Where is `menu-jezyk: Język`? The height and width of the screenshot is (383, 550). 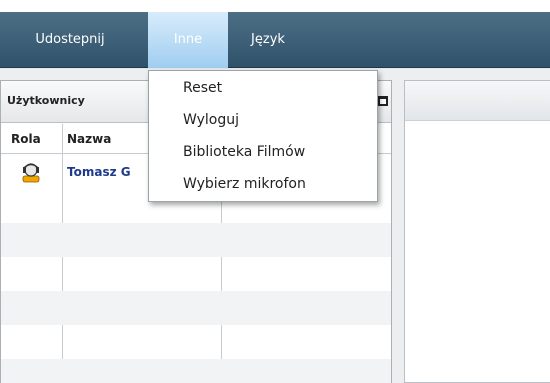
menu-jezyk: Język is located at coordinates (268, 40).